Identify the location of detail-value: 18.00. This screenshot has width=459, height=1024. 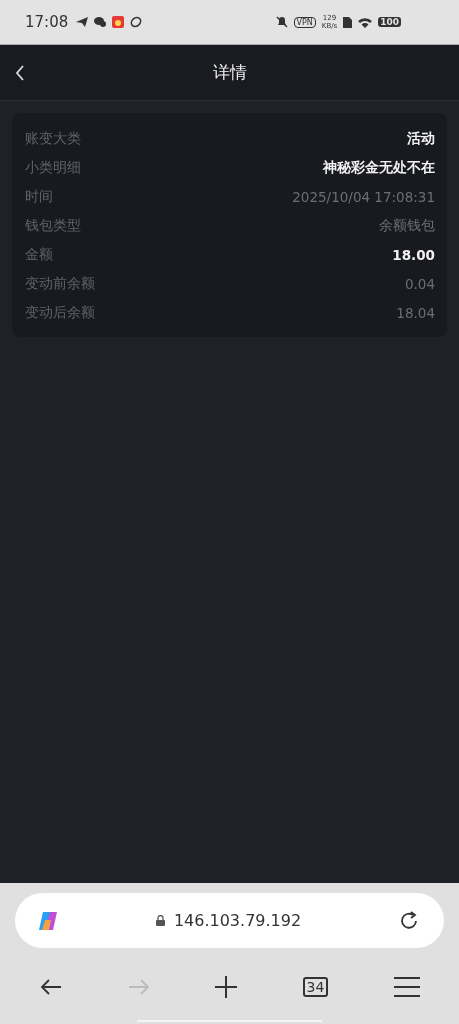
(413, 255).